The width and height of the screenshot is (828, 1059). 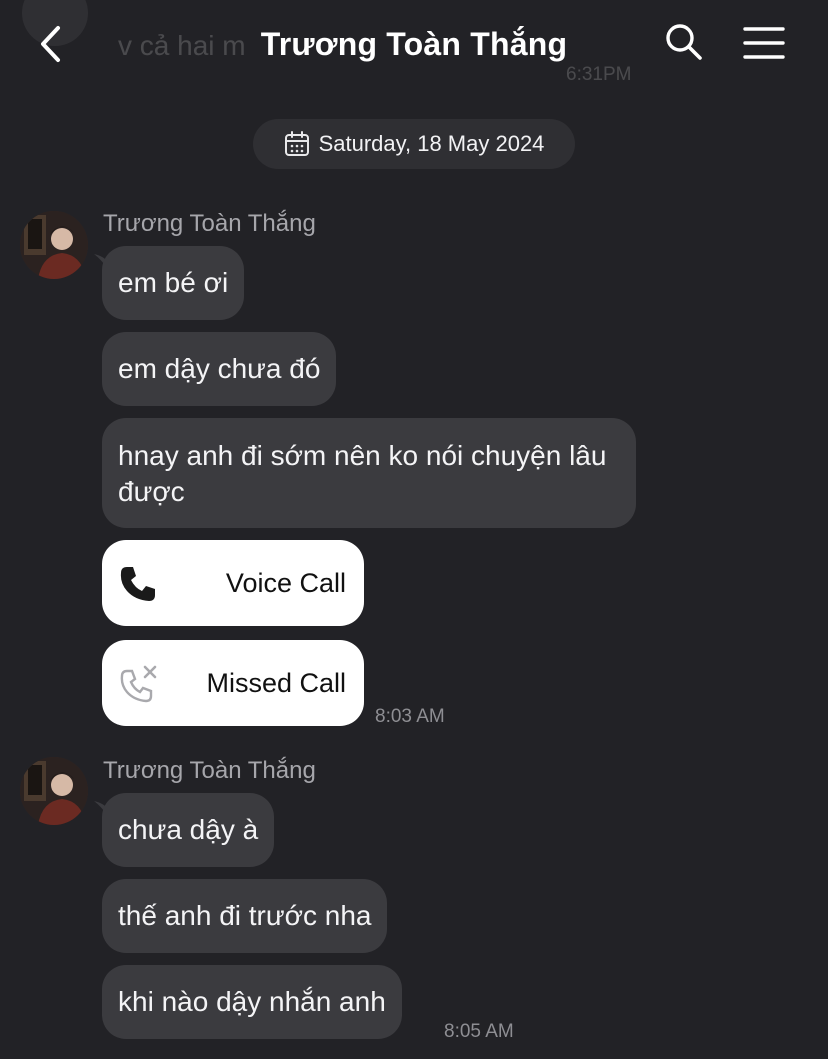 I want to click on message-time: 8:05 AM, so click(x=479, y=1031).